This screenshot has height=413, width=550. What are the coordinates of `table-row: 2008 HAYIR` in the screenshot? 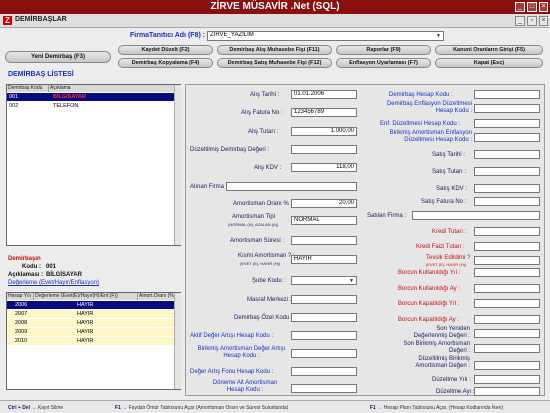 It's located at (90, 323).